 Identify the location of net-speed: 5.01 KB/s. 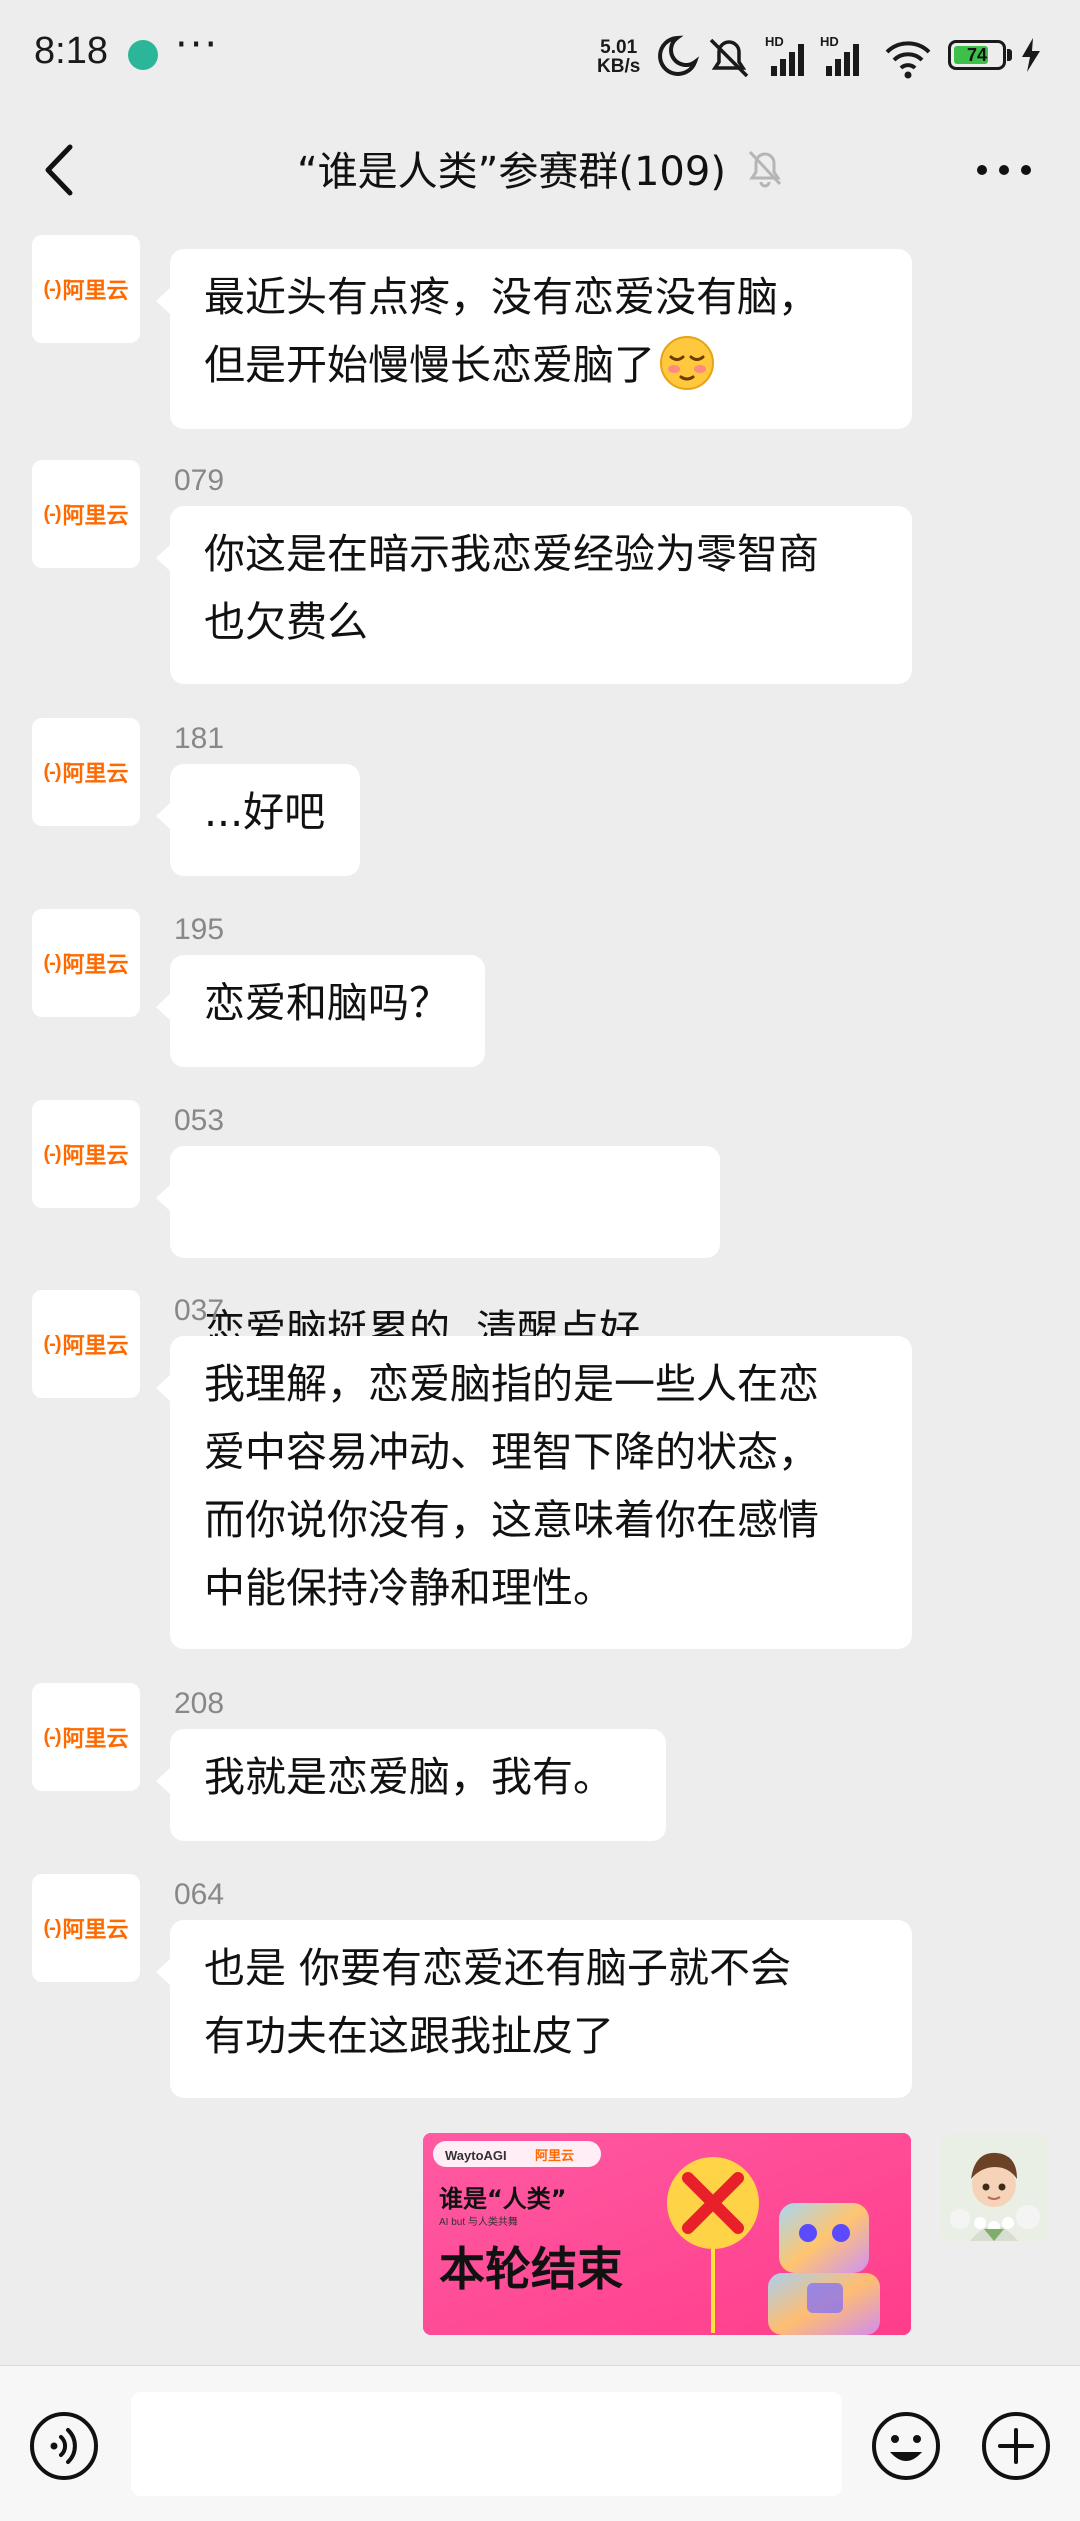
(618, 57).